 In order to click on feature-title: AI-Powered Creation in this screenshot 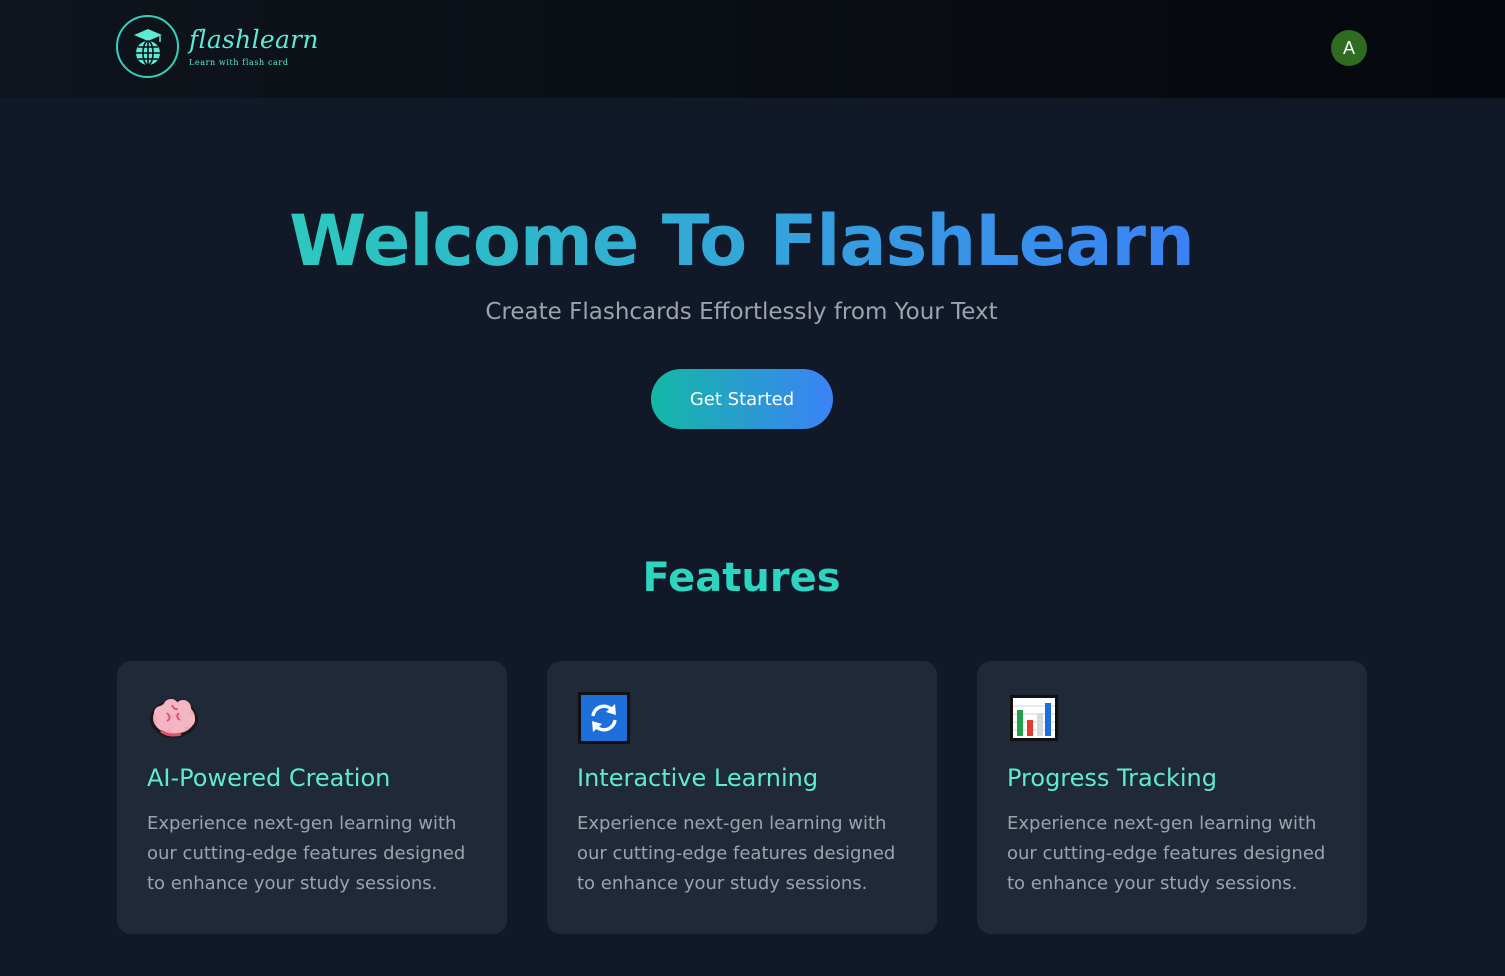, I will do `click(269, 778)`.